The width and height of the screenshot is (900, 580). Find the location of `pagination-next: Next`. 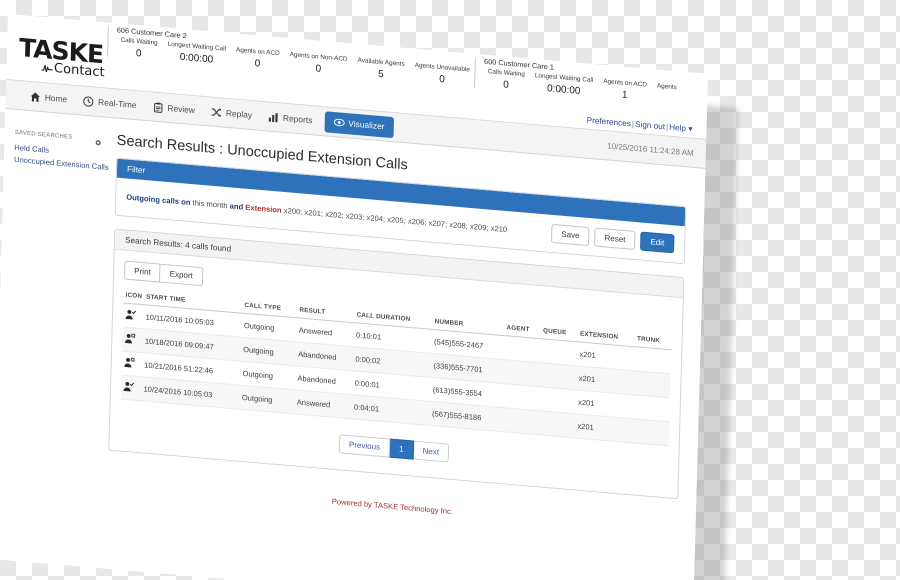

pagination-next: Next is located at coordinates (431, 451).